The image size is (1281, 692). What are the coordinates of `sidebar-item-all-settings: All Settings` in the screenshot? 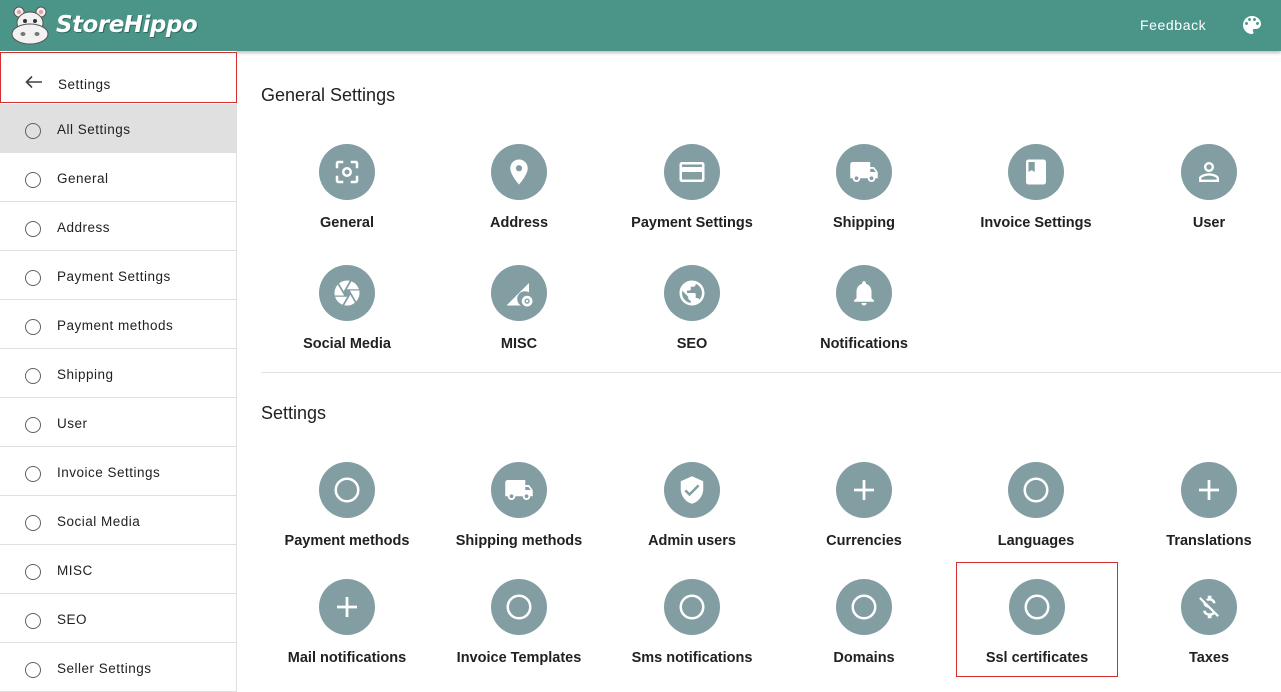 It's located at (118, 128).